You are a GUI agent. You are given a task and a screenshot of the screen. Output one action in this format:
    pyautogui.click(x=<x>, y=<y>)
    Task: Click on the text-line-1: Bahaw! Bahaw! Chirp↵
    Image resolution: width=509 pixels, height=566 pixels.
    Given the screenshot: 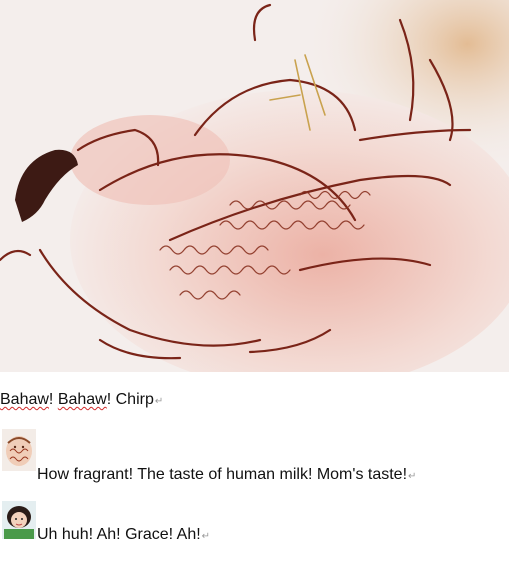 What is the action you would take?
    pyautogui.click(x=81, y=401)
    